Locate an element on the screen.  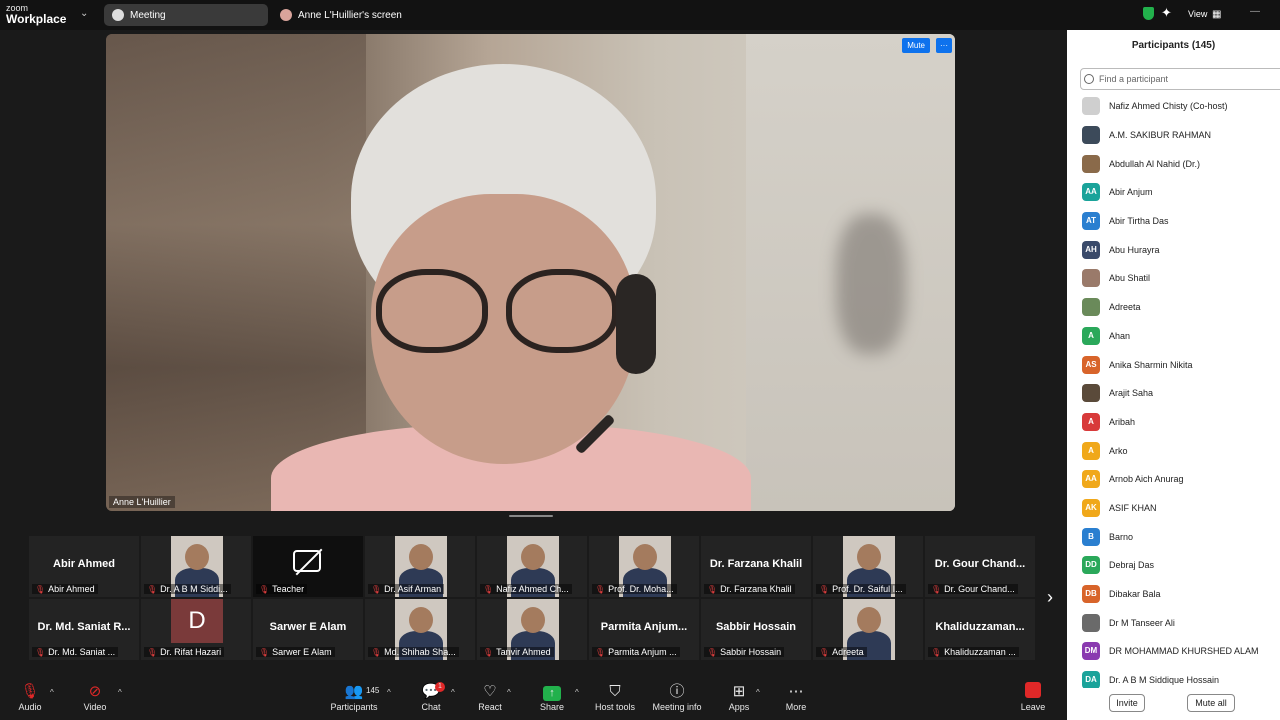
leave-button: Leave is located at coordinates (1033, 697).